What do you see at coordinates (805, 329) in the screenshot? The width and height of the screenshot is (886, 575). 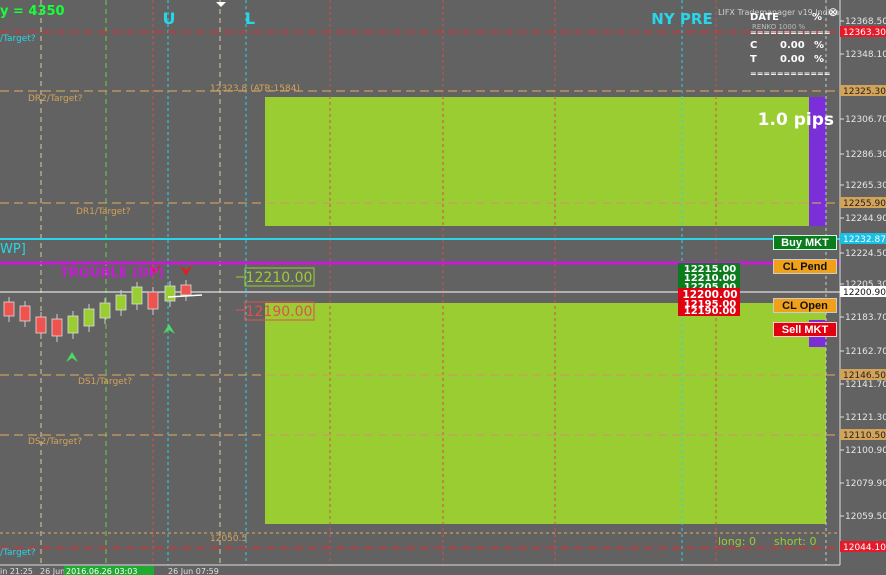 I see `sell-market-button: Sell MKT` at bounding box center [805, 329].